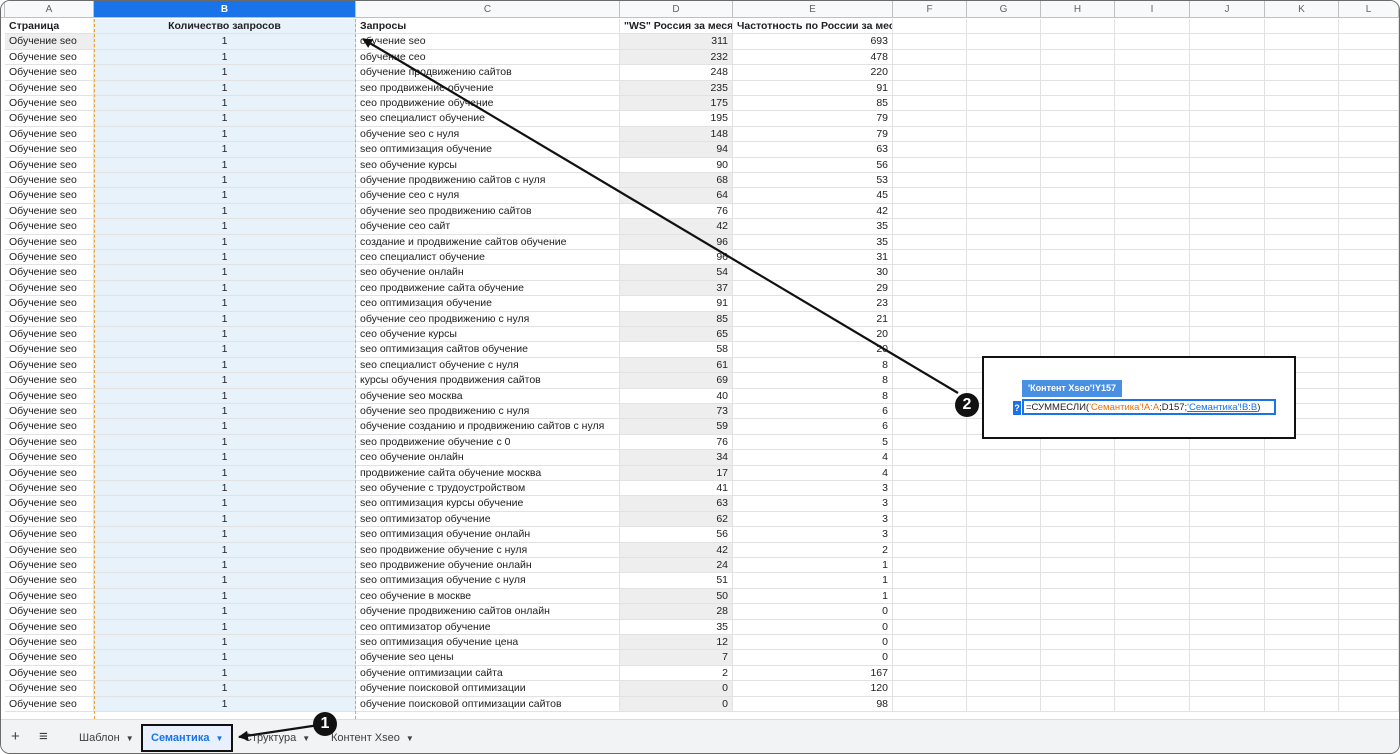  Describe the element at coordinates (325, 724) in the screenshot. I see `badge-one: 1` at that location.